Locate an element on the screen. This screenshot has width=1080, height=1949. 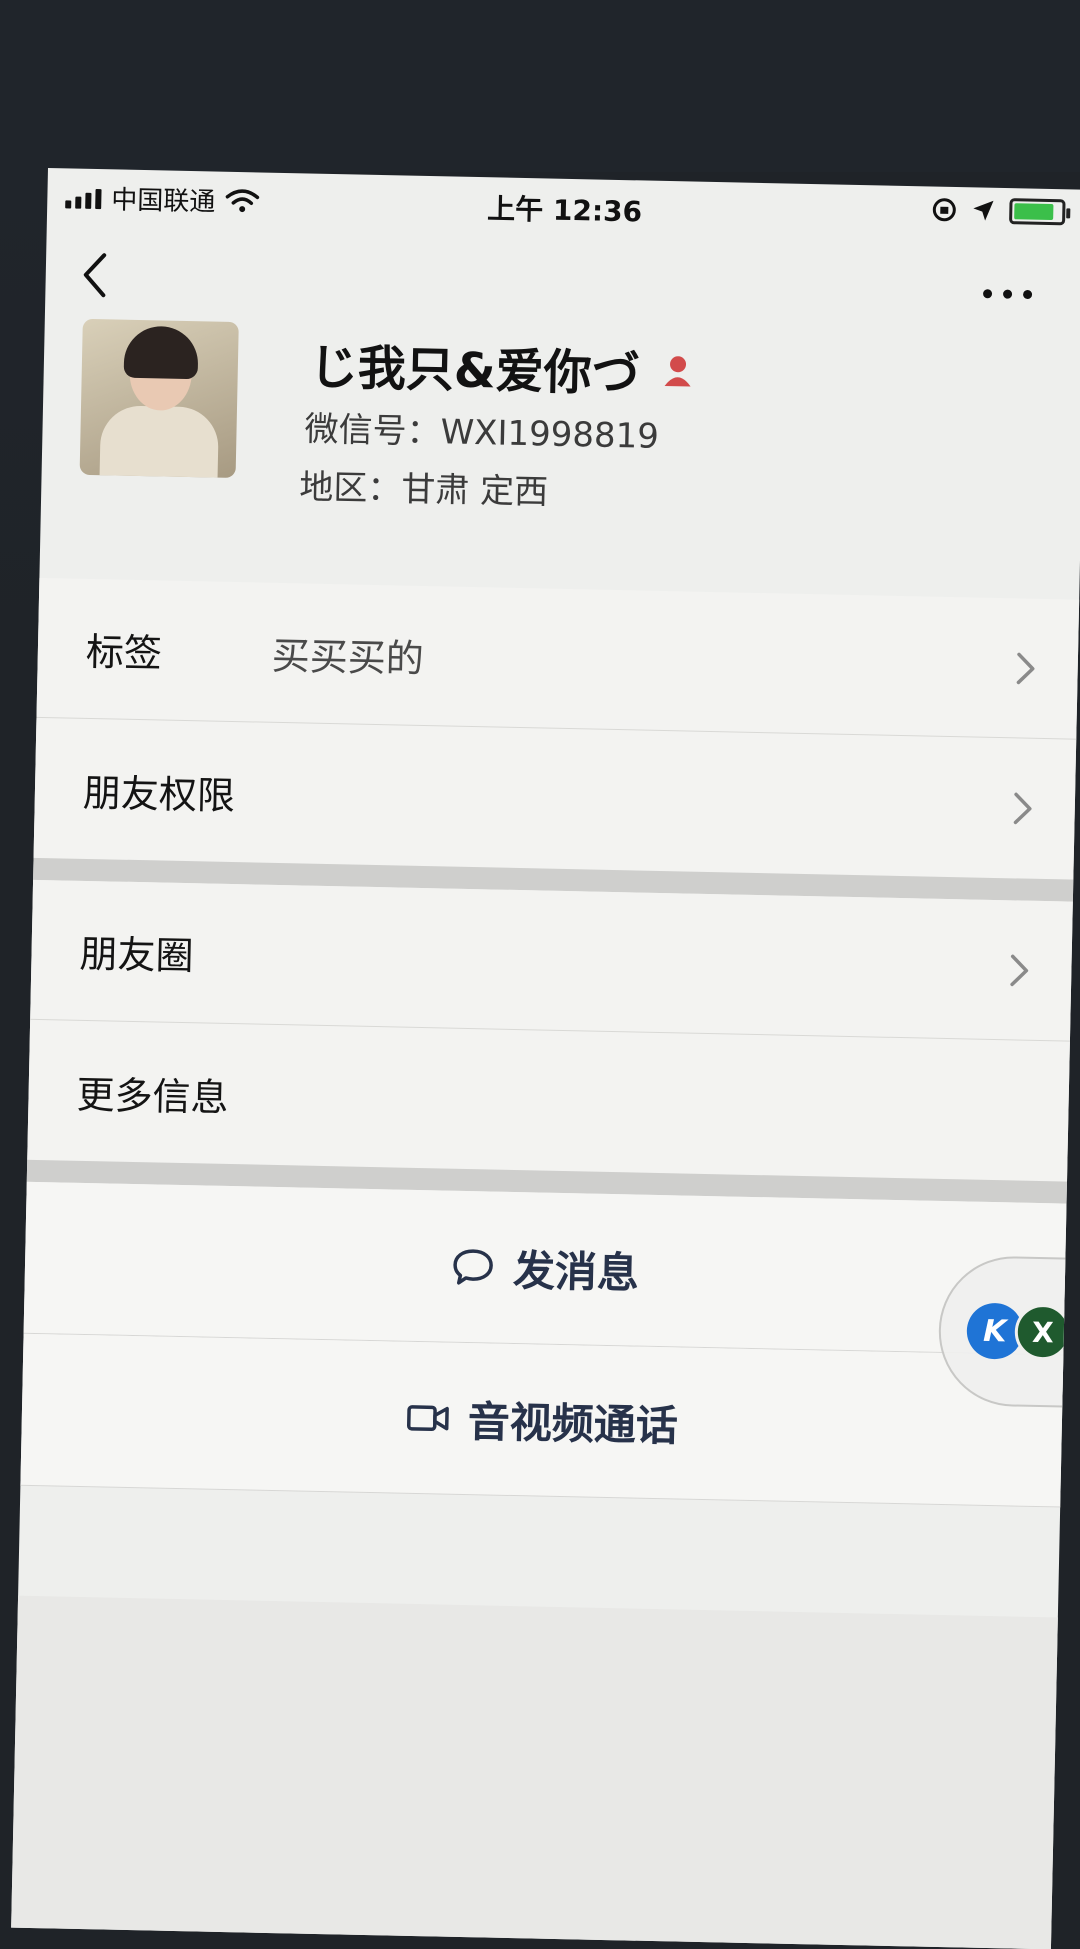
wechat-id: 微信号：WXI1998819 is located at coordinates (482, 433).